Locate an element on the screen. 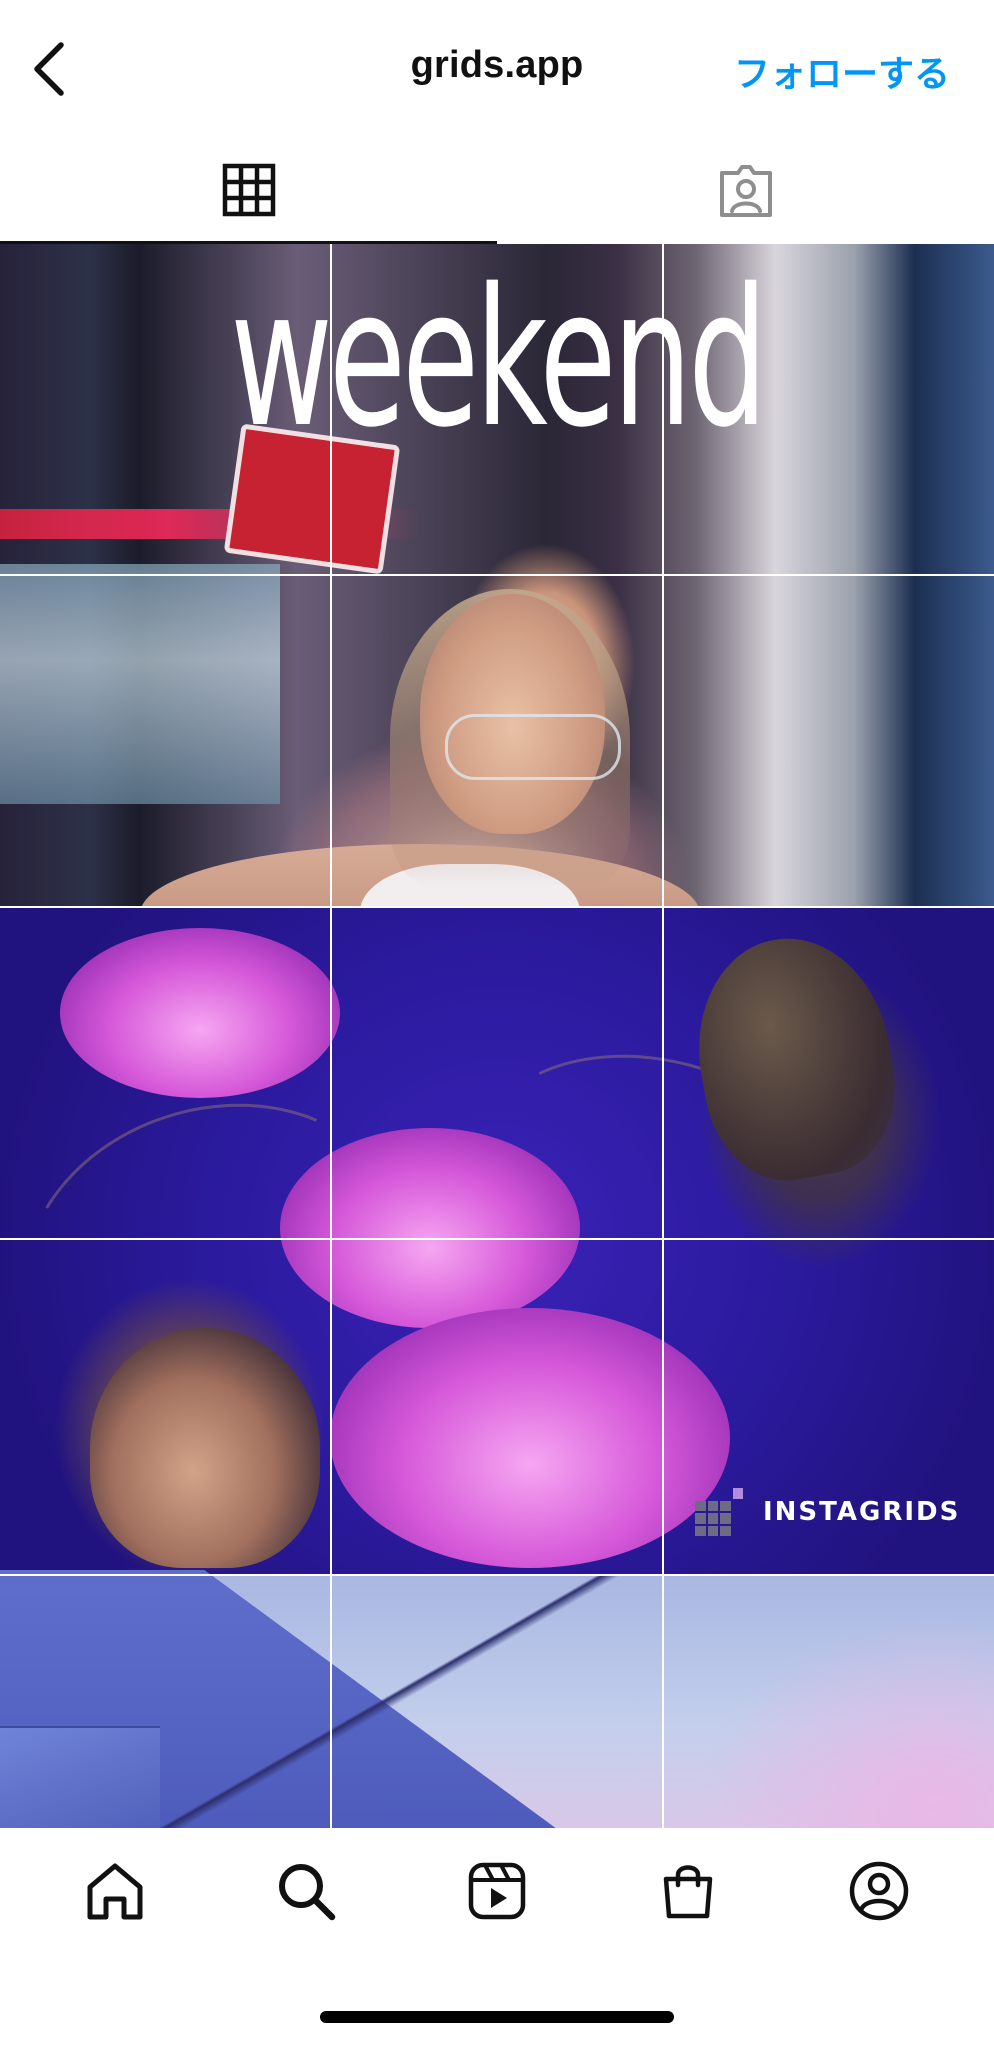 The height and width of the screenshot is (2048, 994). nav-profile is located at coordinates (879, 1893).